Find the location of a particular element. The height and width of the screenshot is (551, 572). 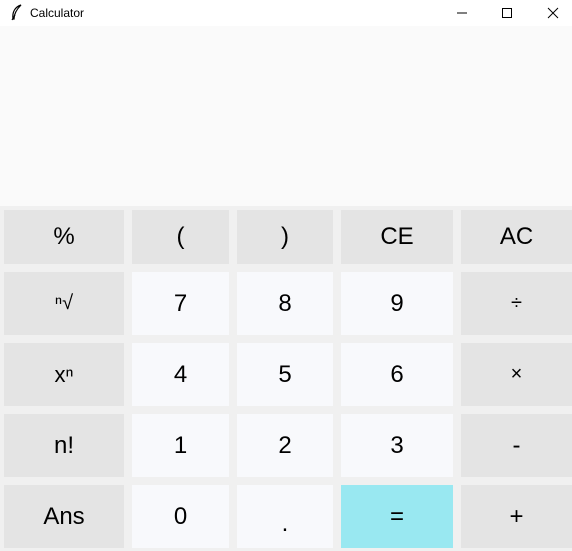

percent-key: % is located at coordinates (64, 237).